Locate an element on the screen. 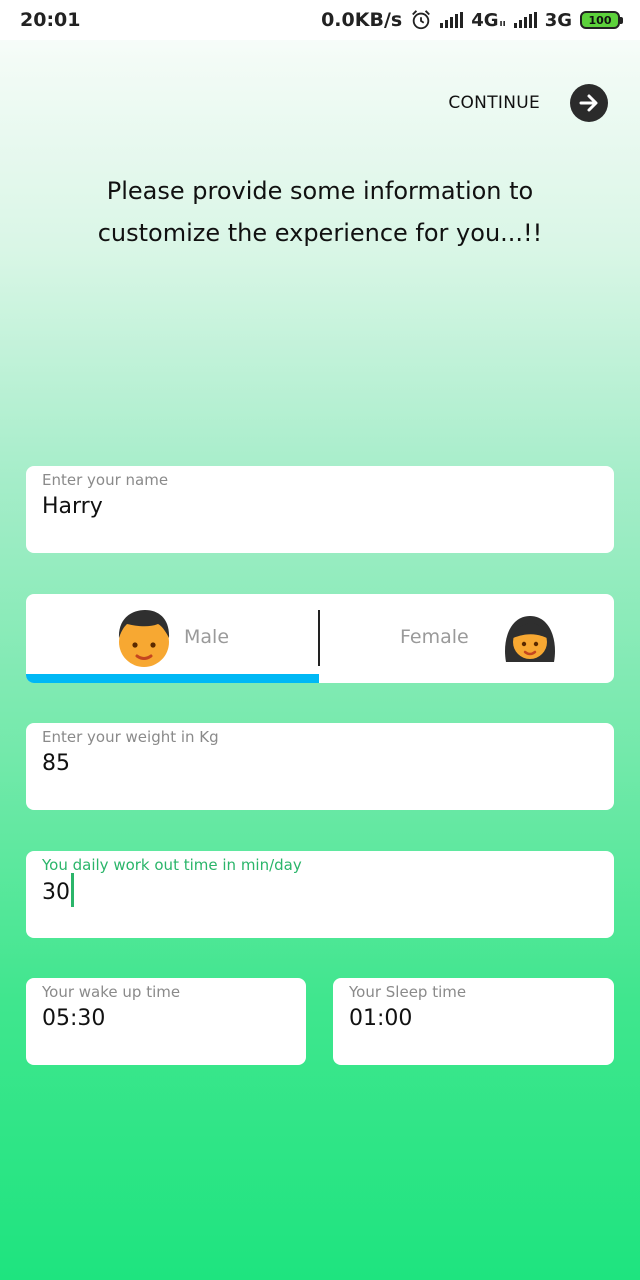 This screenshot has width=640, height=1280. arrow-right-circle-icon is located at coordinates (589, 103).